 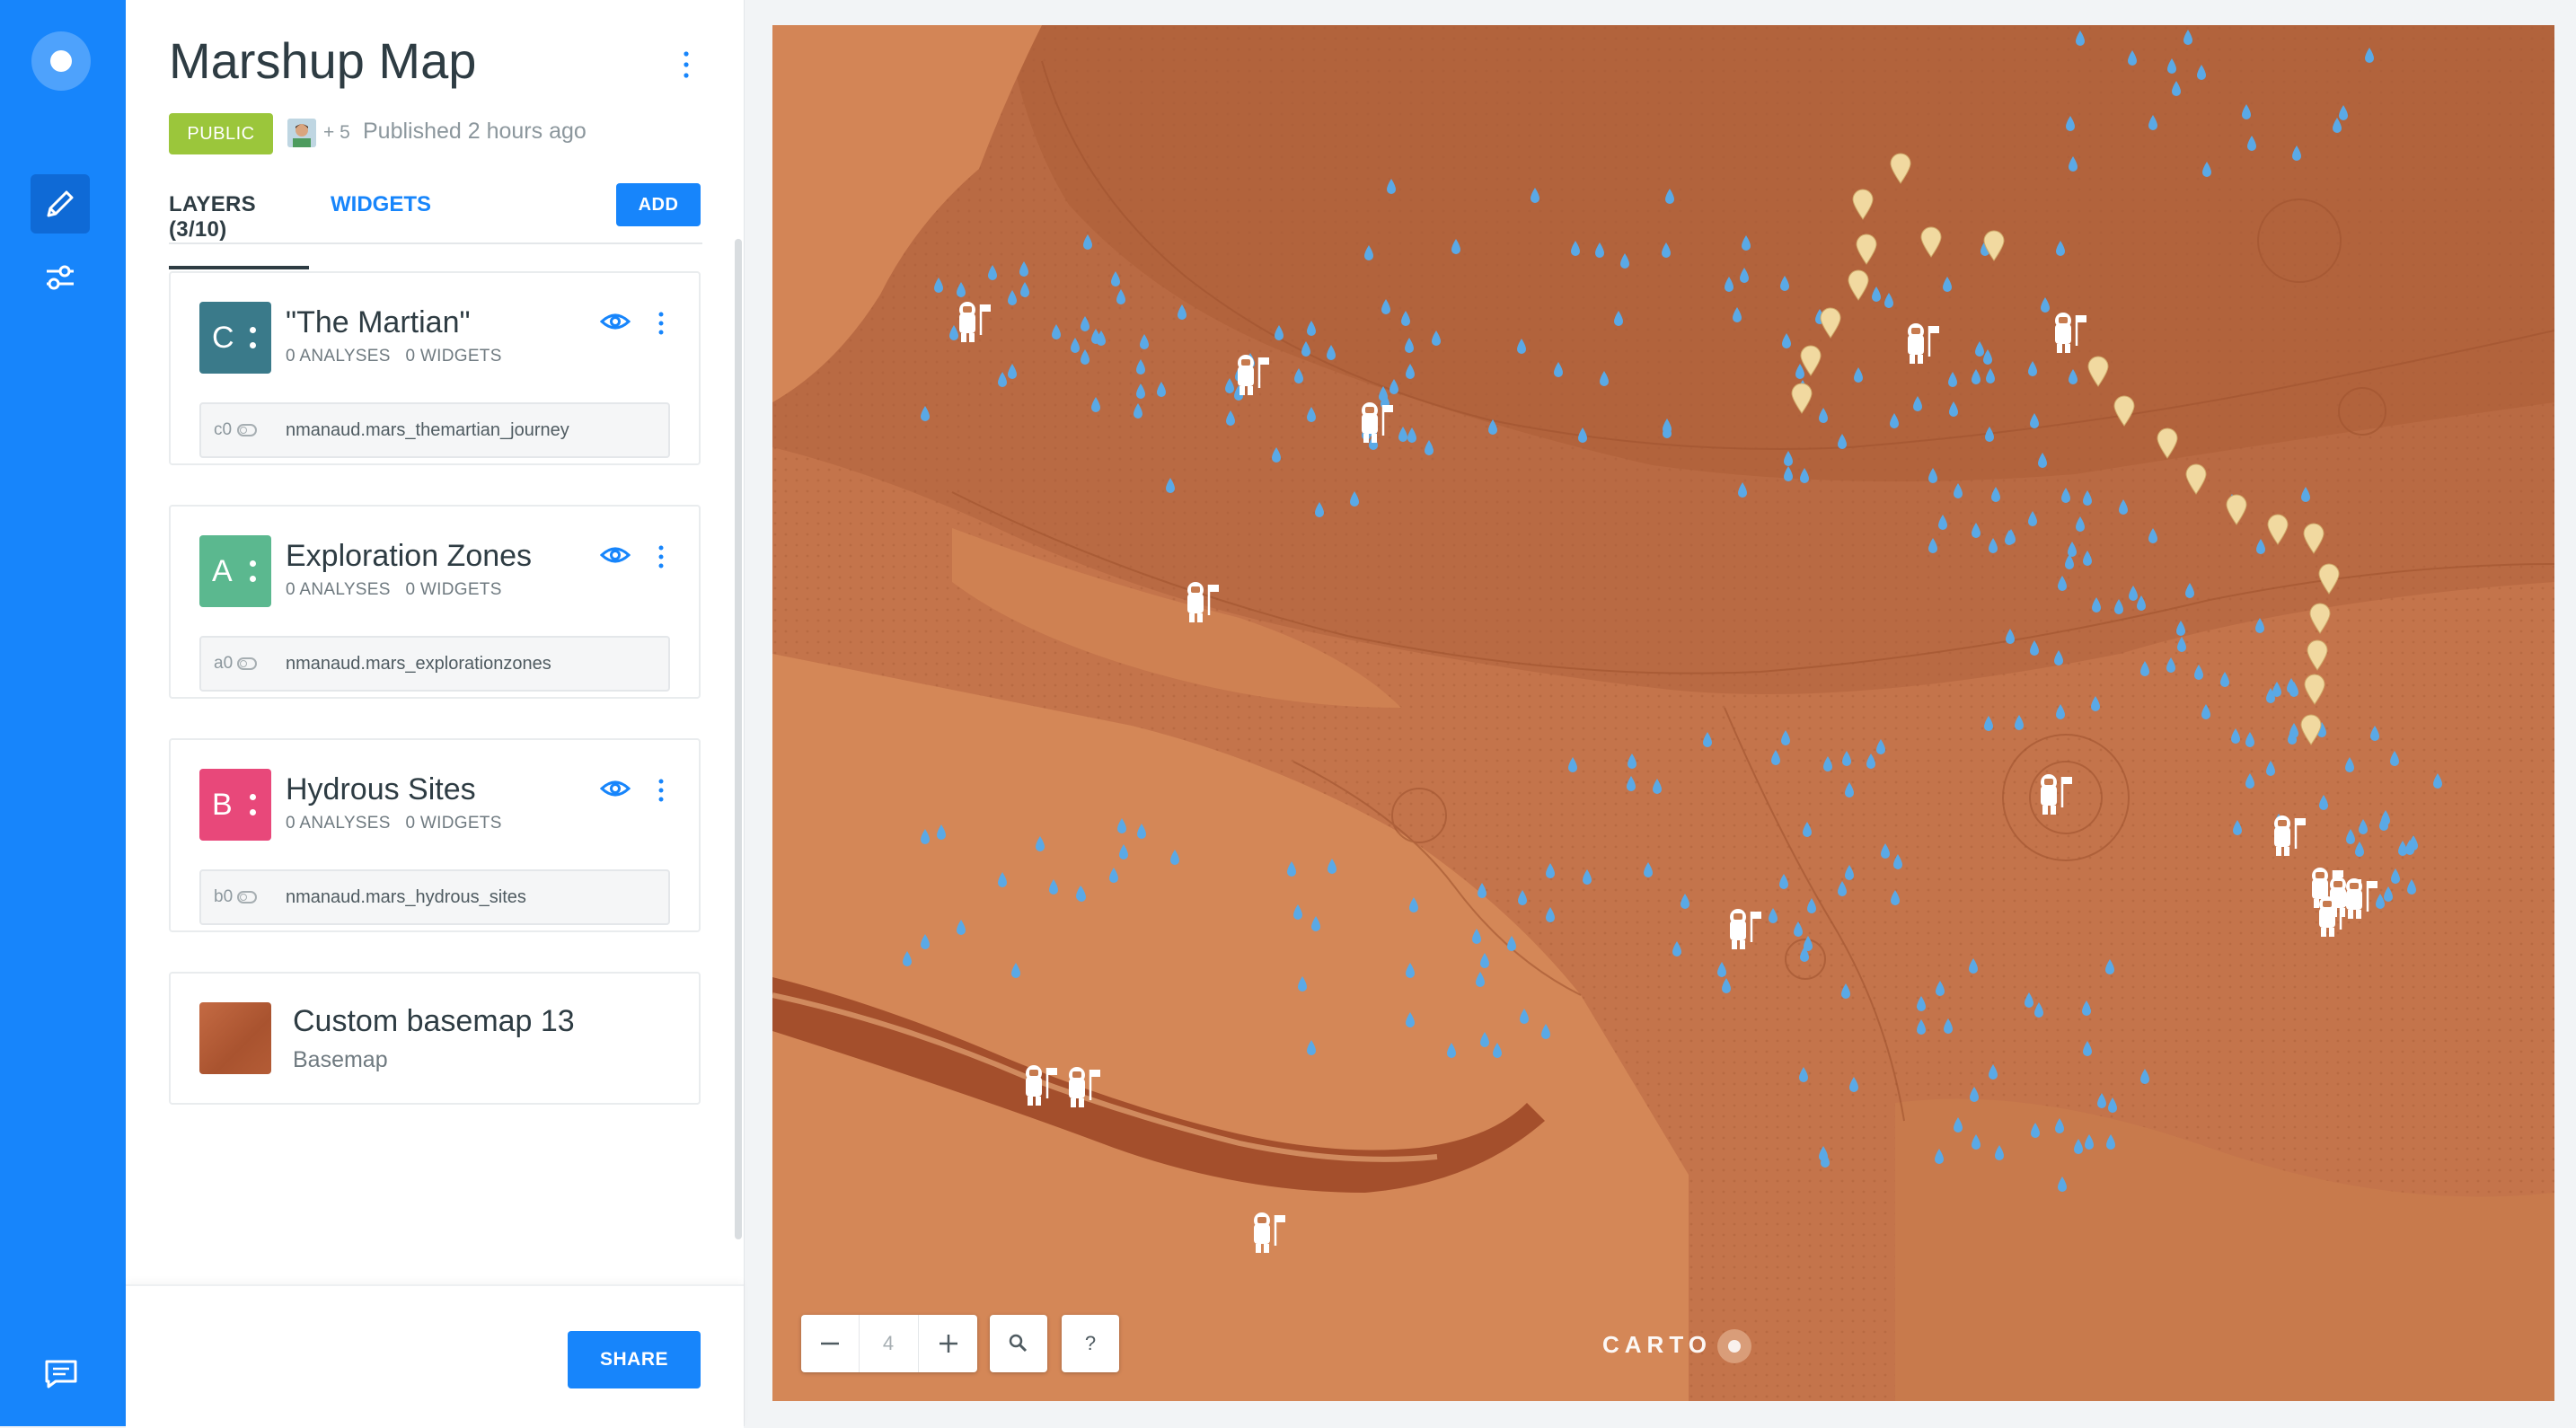 What do you see at coordinates (60, 277) in the screenshot?
I see `sliders-icon` at bounding box center [60, 277].